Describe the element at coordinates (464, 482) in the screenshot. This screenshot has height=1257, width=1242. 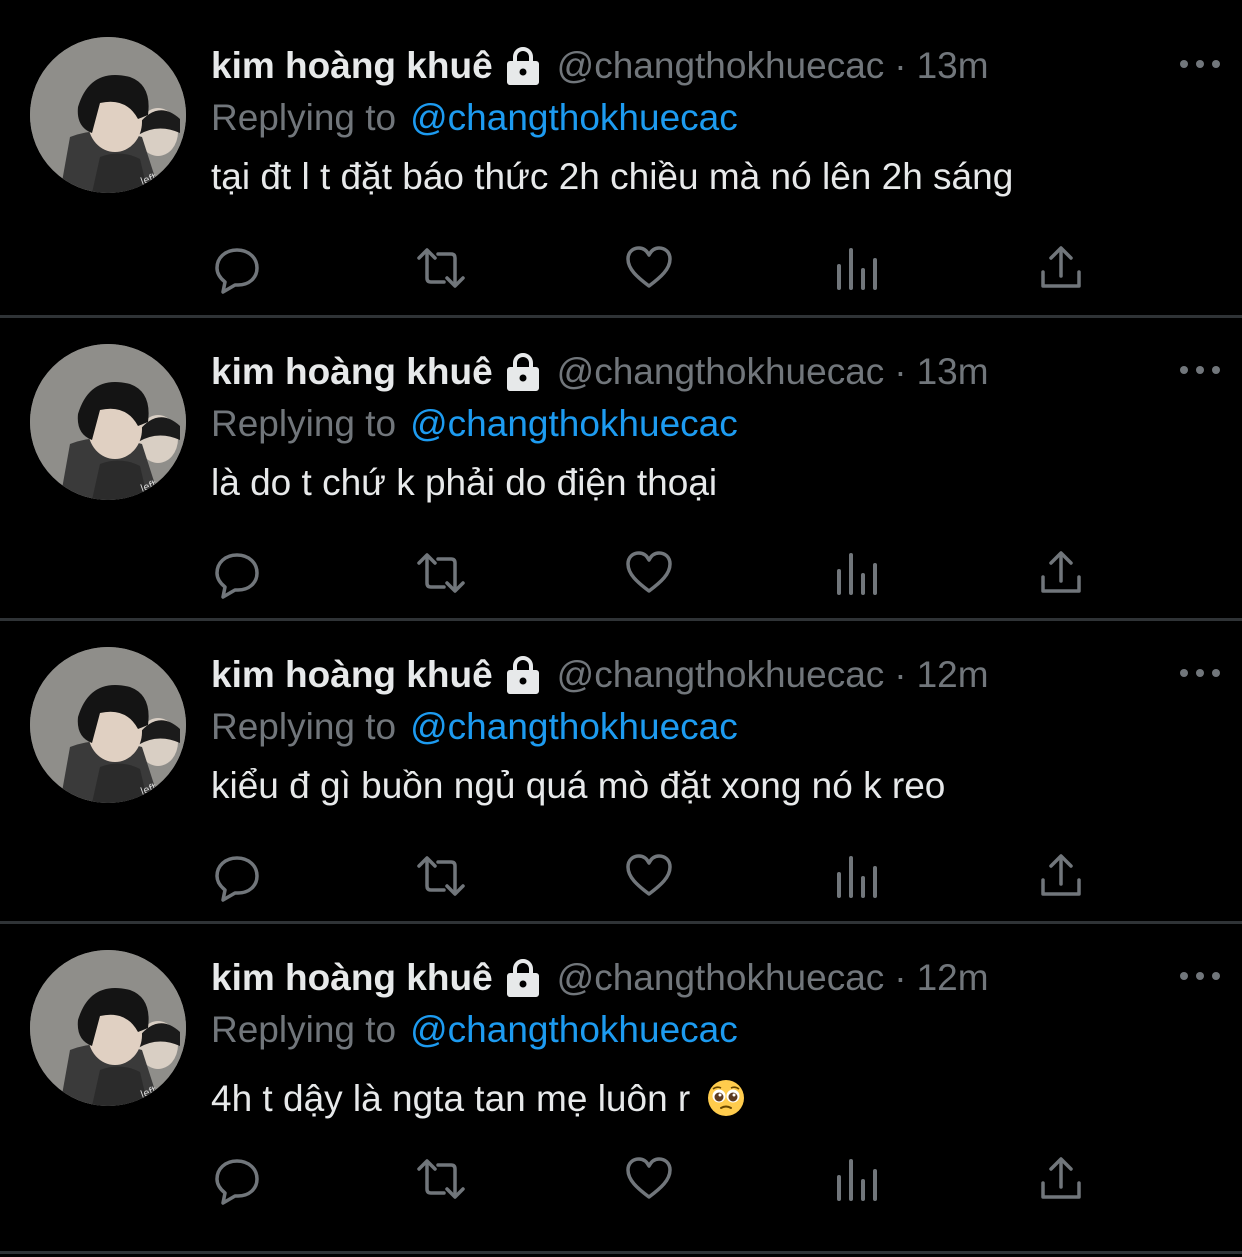
I see `tweet-text-body: là do t chứ k phải do điện thoại` at that location.